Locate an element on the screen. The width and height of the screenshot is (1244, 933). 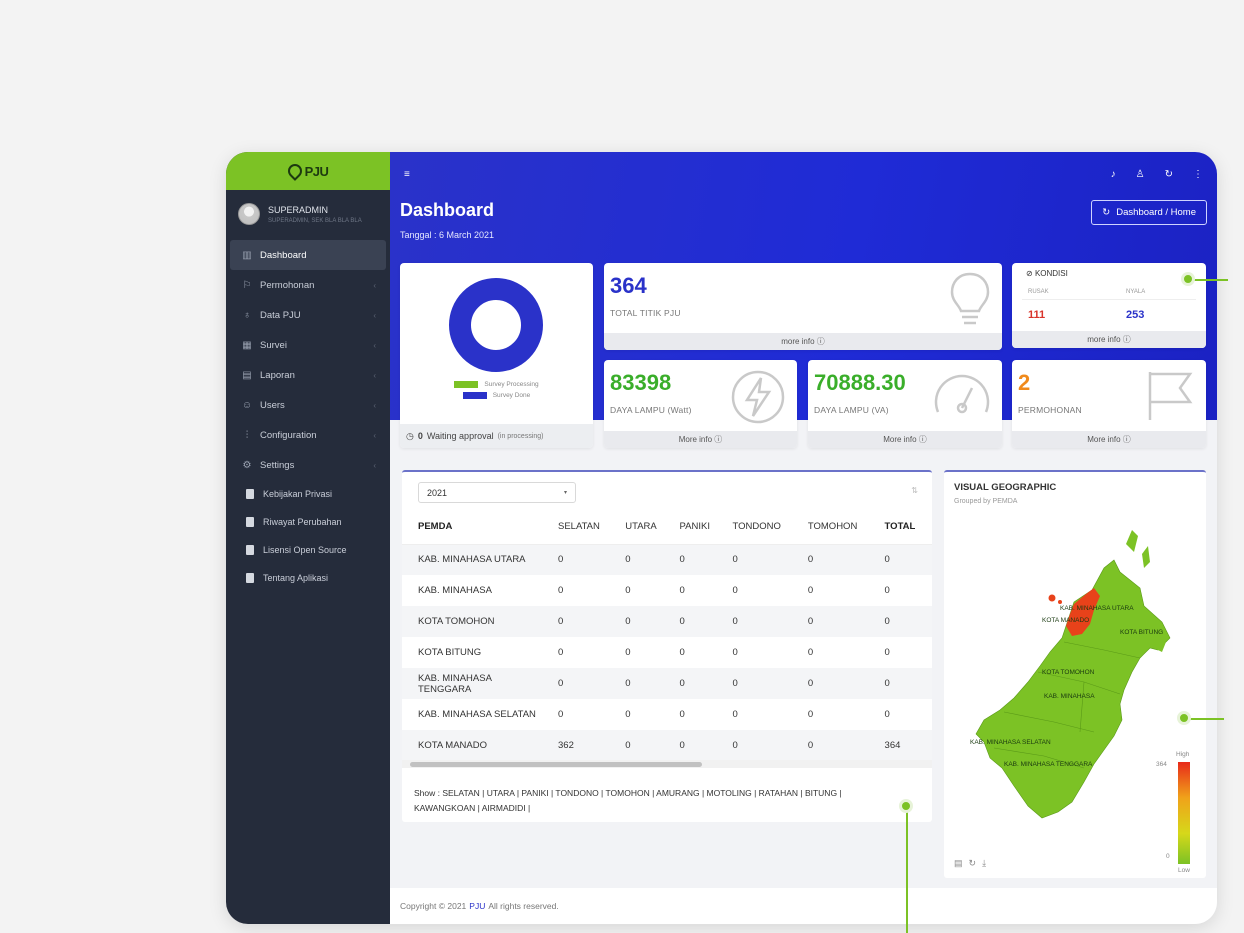
divider is located at coordinates (1109, 299).